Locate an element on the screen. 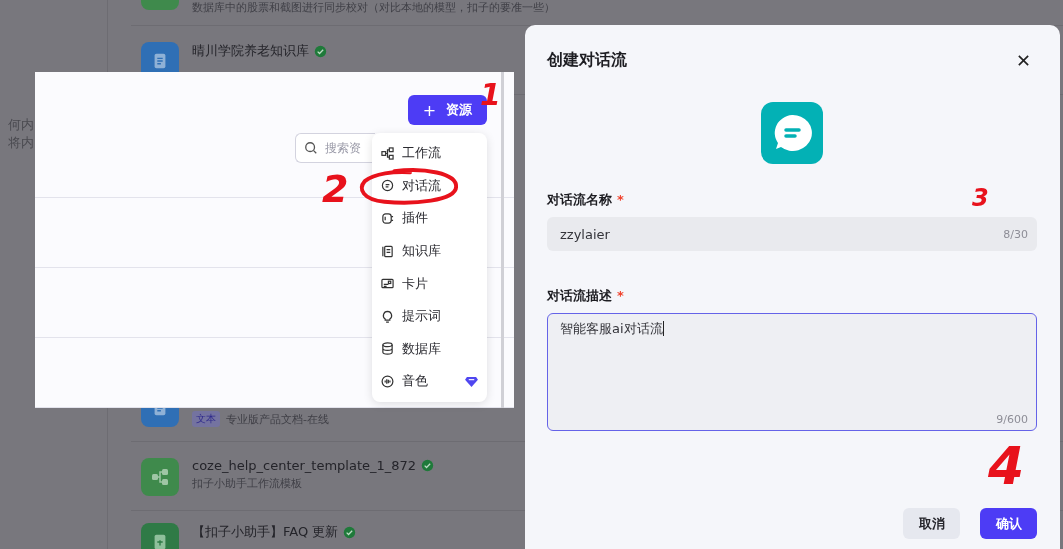 The width and height of the screenshot is (1063, 549). resource-title: coze_help_center_template_1_872 is located at coordinates (304, 465).